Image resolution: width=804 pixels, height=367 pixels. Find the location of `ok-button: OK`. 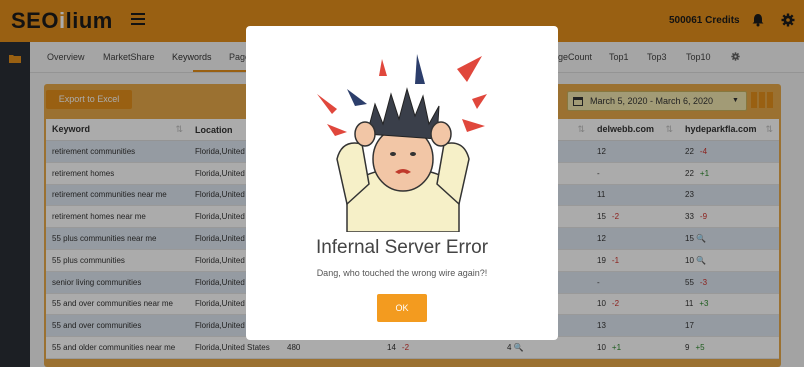

ok-button: OK is located at coordinates (402, 308).